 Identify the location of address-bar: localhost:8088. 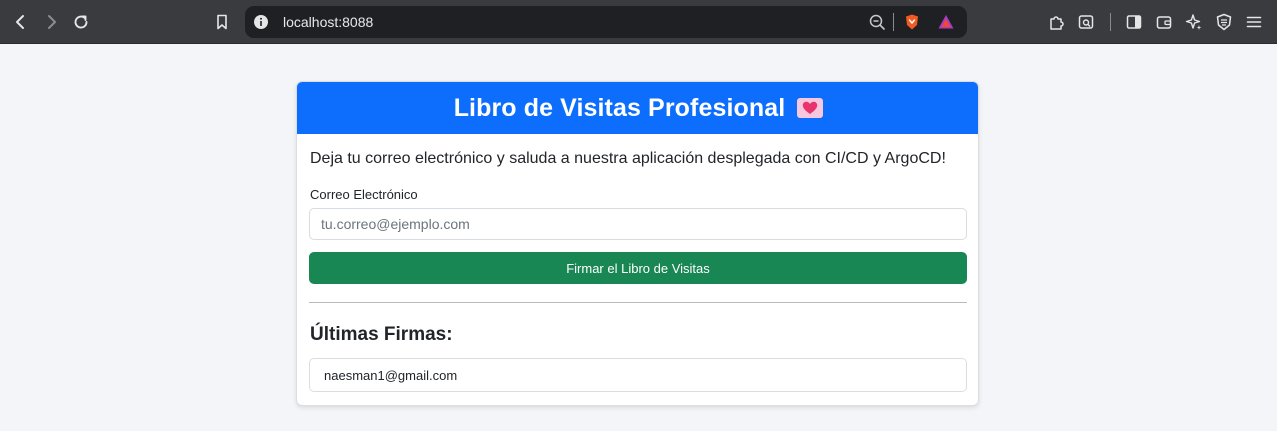
(606, 22).